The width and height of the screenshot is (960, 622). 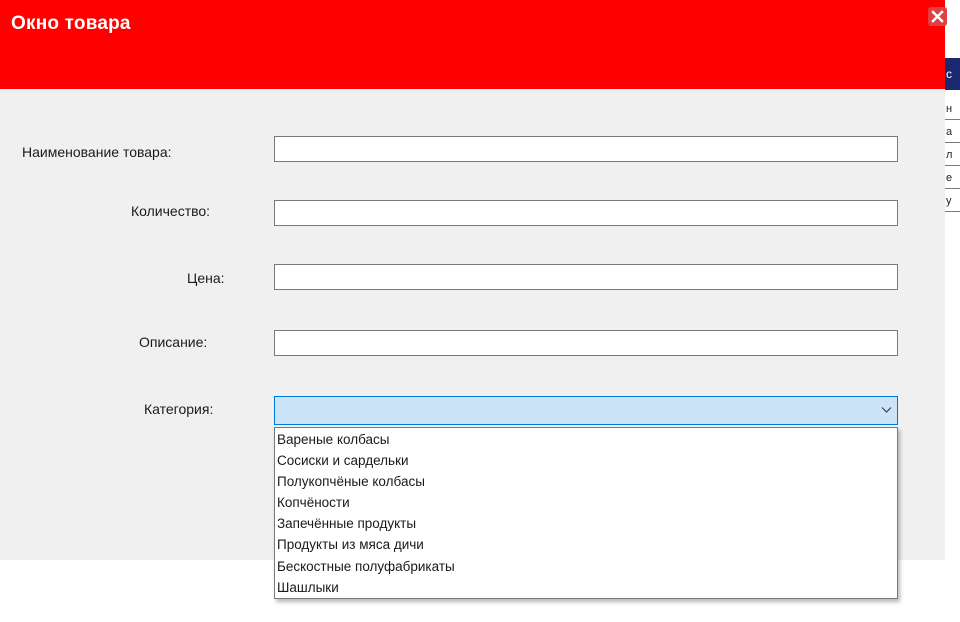 I want to click on category-option: Продукты из мяса дичи, so click(x=586, y=544).